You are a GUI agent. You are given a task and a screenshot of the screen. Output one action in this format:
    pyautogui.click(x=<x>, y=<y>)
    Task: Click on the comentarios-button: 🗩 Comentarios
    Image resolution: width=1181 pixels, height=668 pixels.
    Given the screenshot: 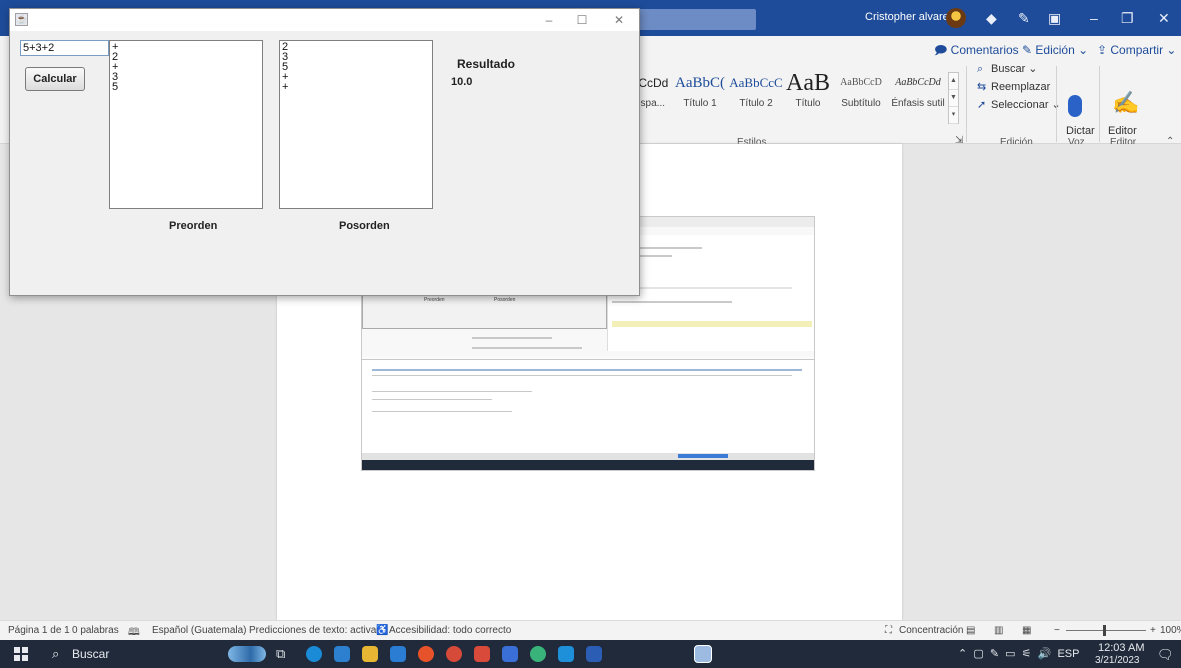 What is the action you would take?
    pyautogui.click(x=976, y=50)
    